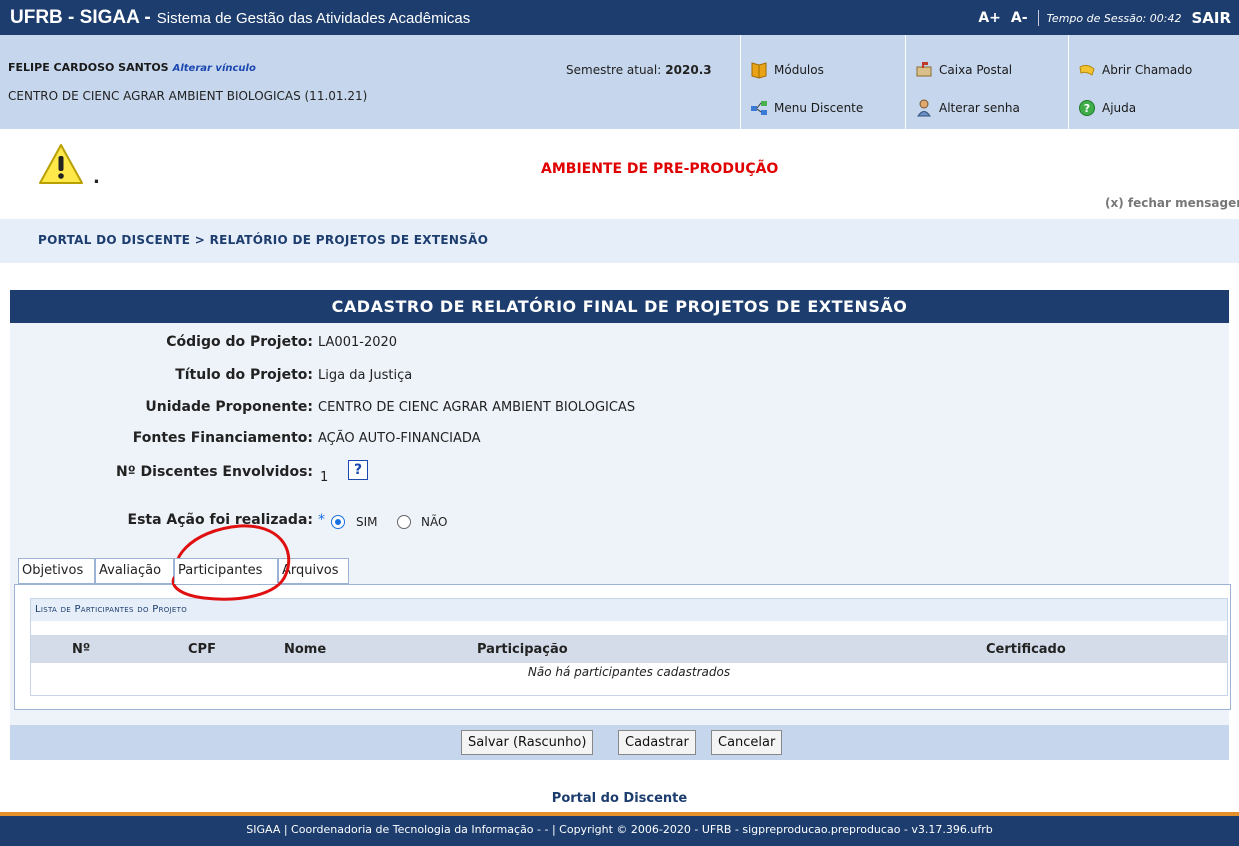  Describe the element at coordinates (61, 166) in the screenshot. I see `warning-icon` at that location.